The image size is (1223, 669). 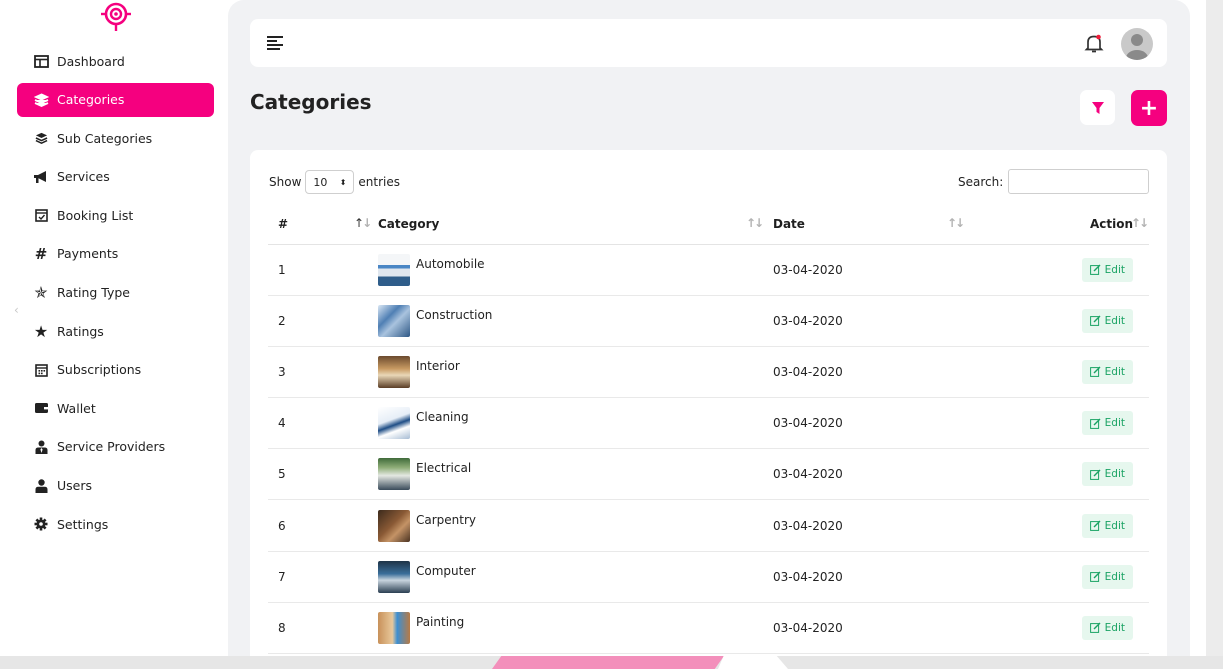 I want to click on category-name: Electrical, so click(x=444, y=468).